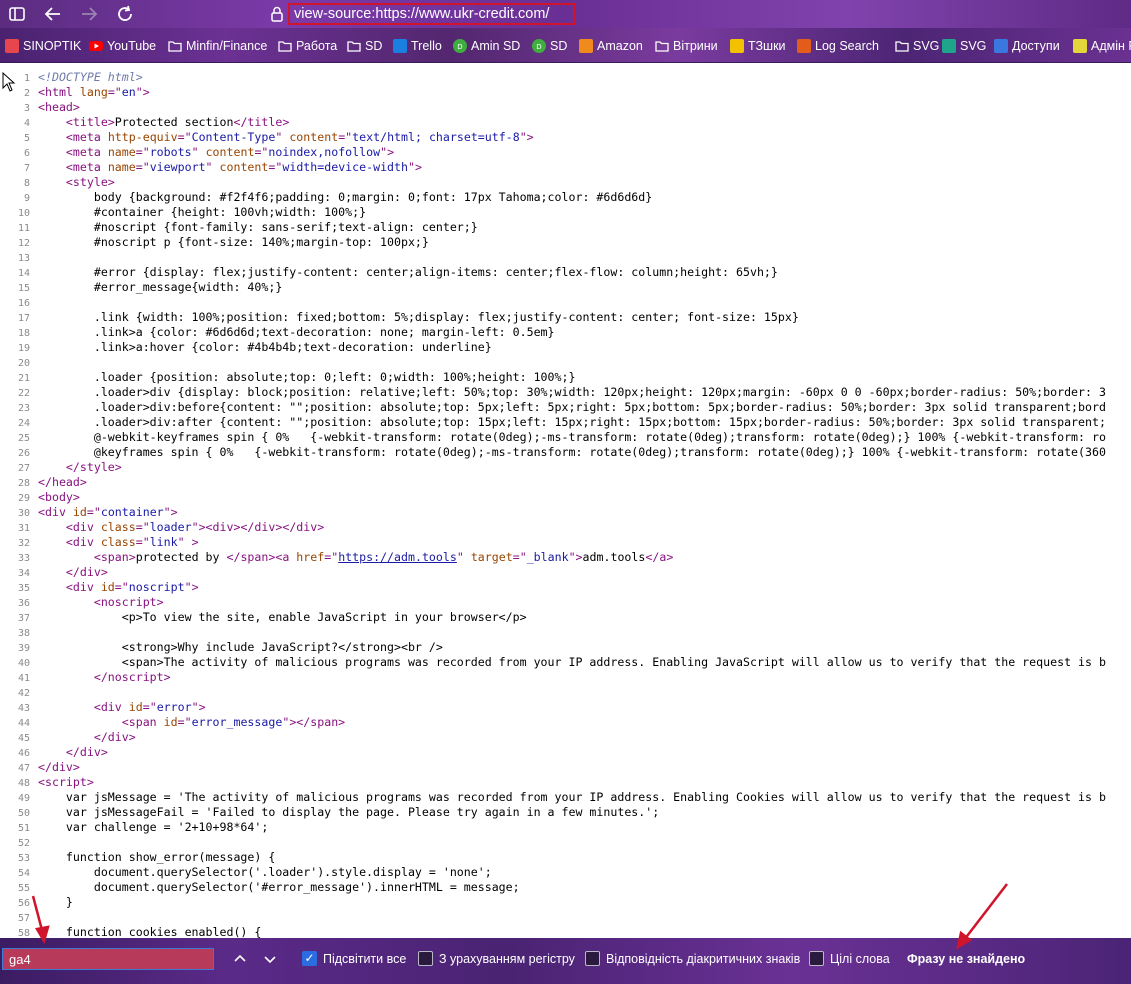 This screenshot has height=984, width=1131. I want to click on line-number: 6, so click(26, 153).